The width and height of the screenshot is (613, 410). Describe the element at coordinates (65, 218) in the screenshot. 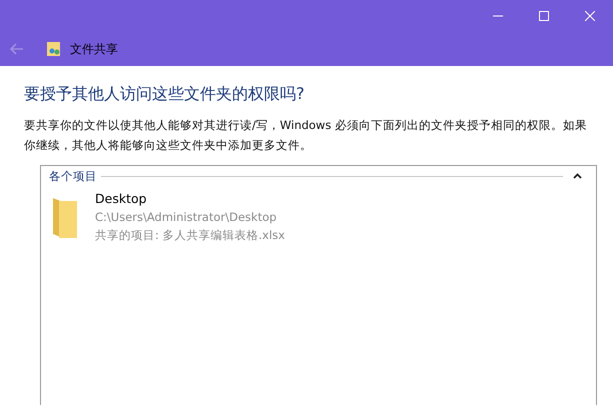

I see `folder-icon` at that location.